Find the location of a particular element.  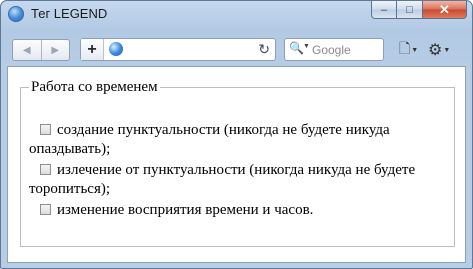

back-button: ◀ is located at coordinates (27, 50).